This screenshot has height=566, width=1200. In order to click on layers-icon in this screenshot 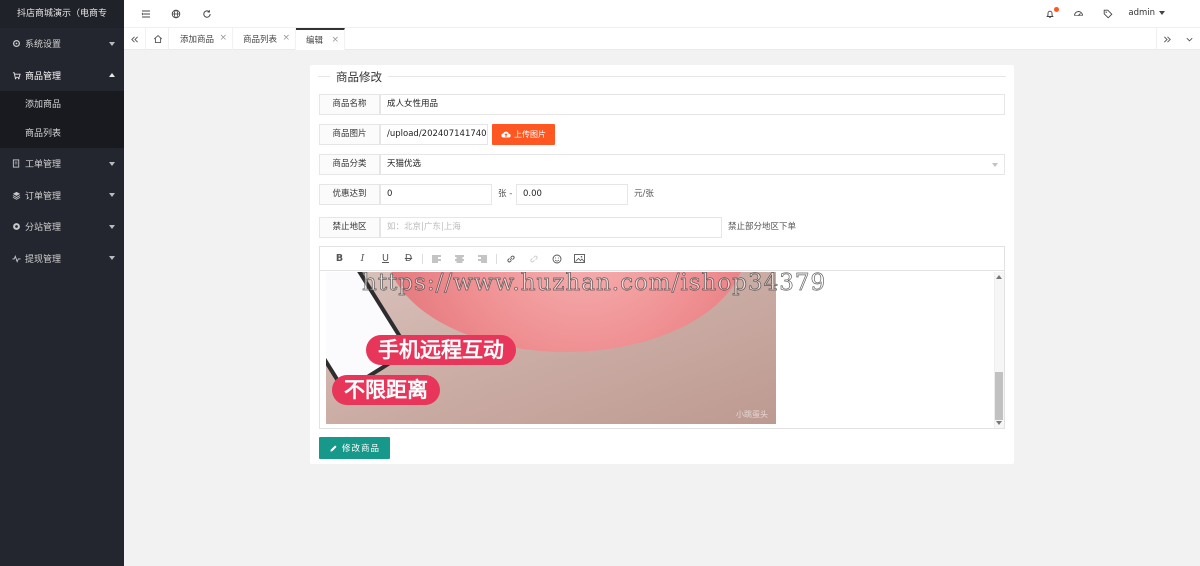, I will do `click(16, 195)`.